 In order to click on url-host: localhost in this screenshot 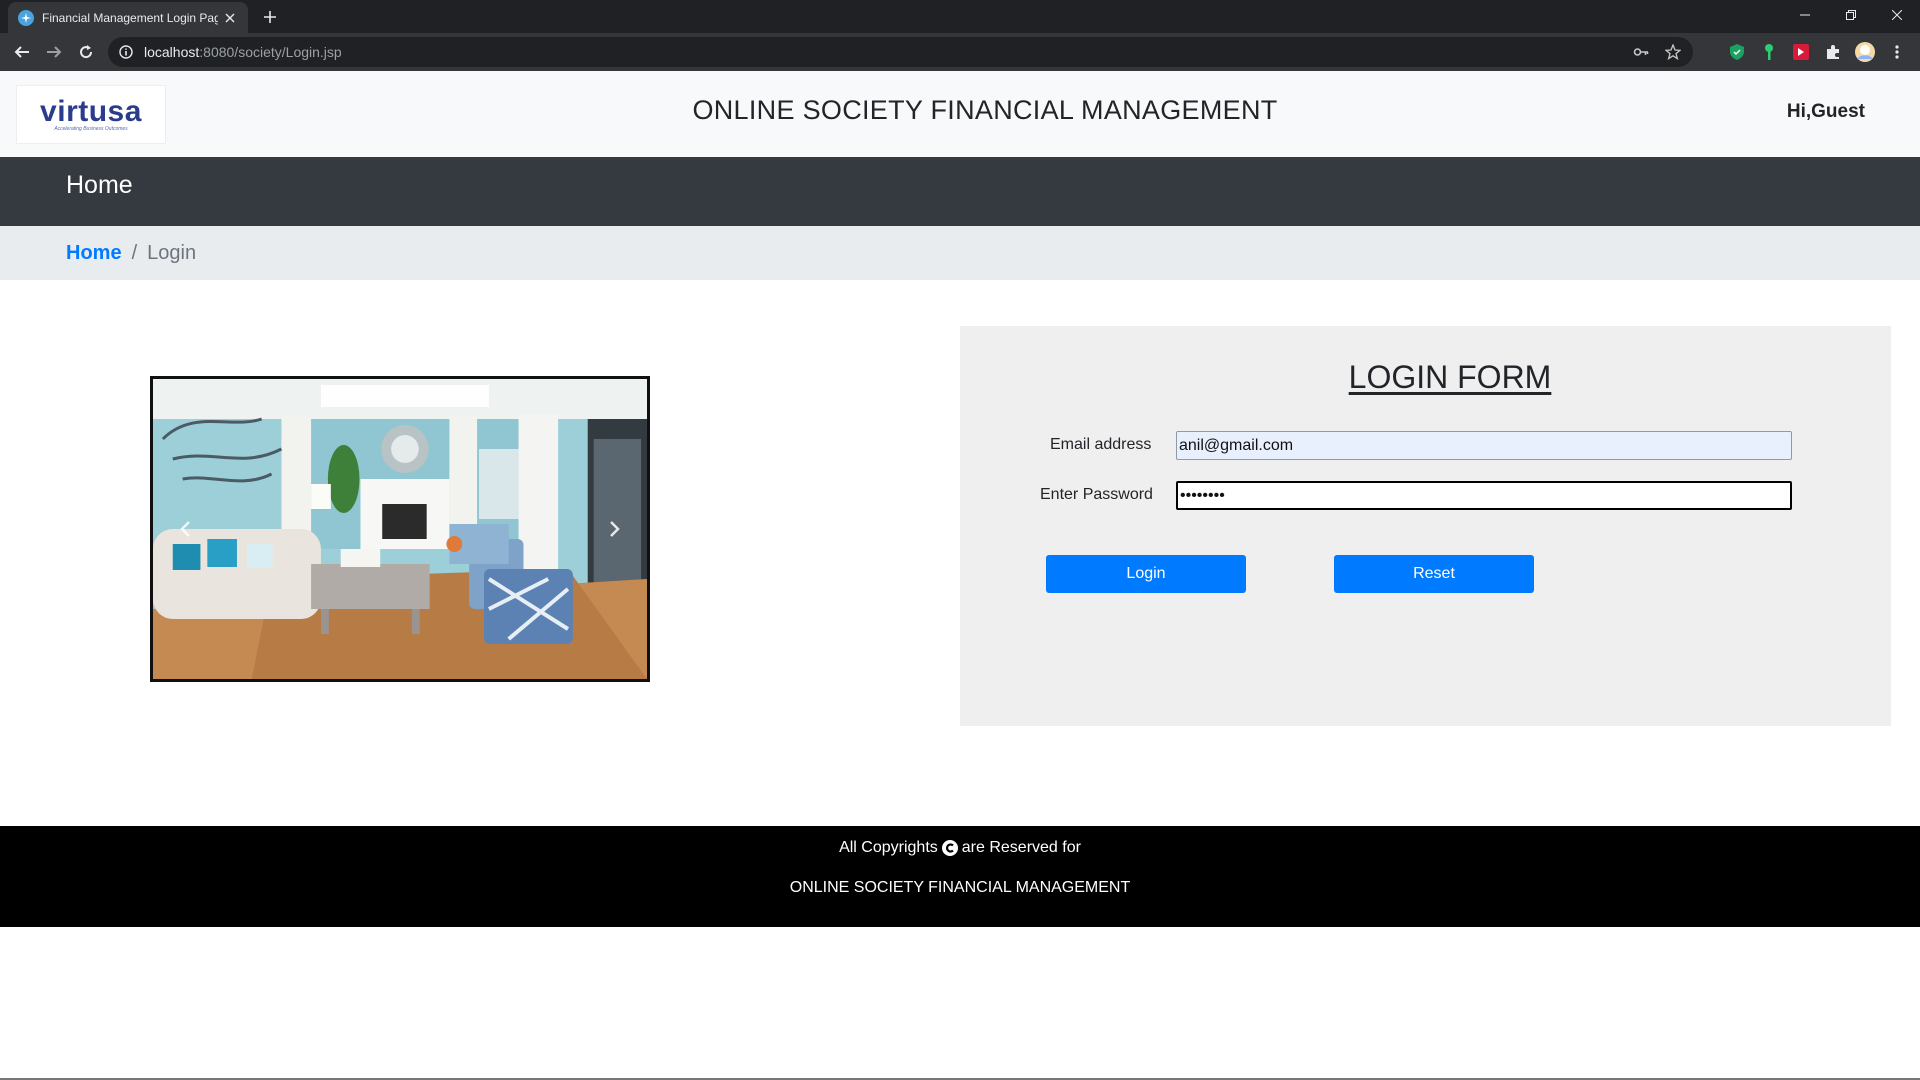, I will do `click(172, 52)`.